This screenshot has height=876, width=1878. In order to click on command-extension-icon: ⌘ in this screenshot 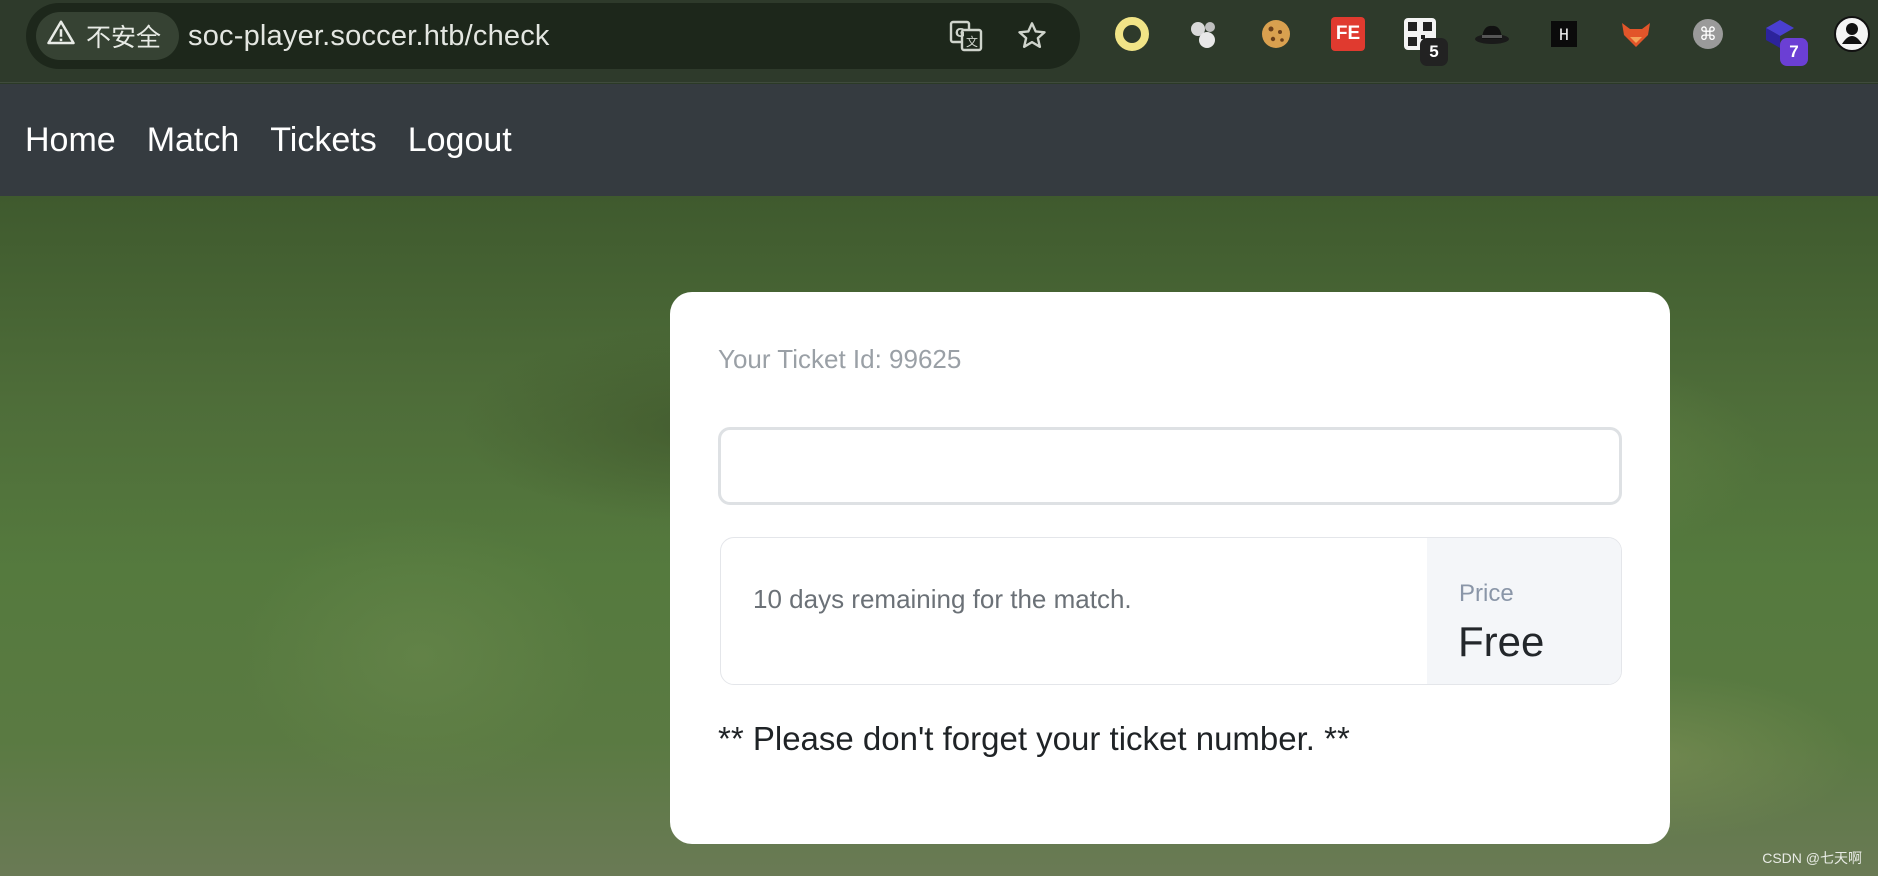, I will do `click(1708, 34)`.